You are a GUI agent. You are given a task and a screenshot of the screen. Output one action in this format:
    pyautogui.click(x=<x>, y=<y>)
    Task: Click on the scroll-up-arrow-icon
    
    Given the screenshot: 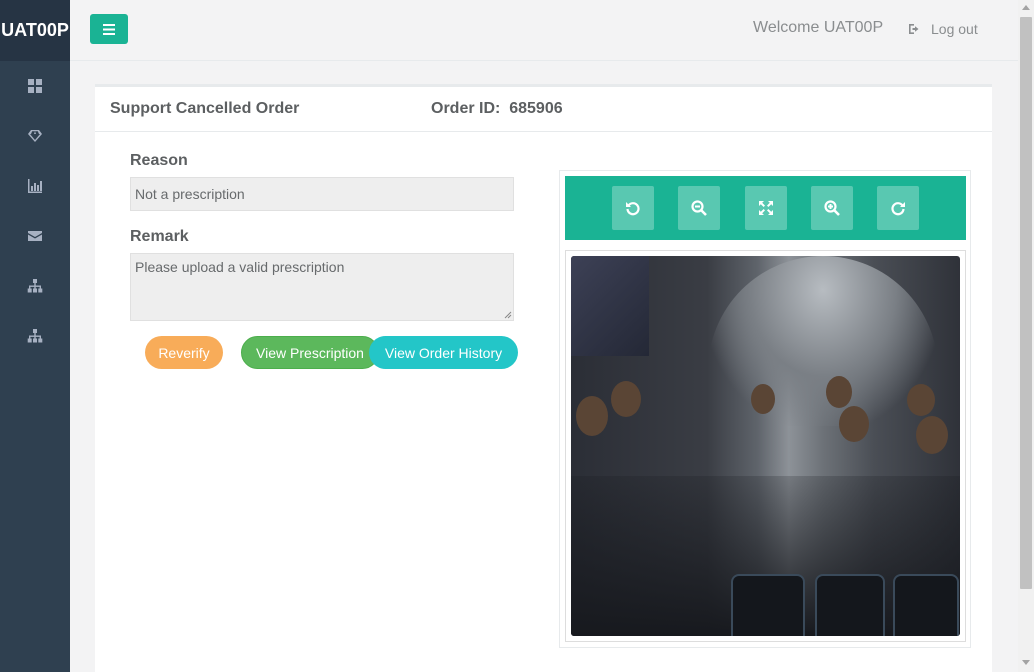 What is the action you would take?
    pyautogui.click(x=1026, y=7)
    